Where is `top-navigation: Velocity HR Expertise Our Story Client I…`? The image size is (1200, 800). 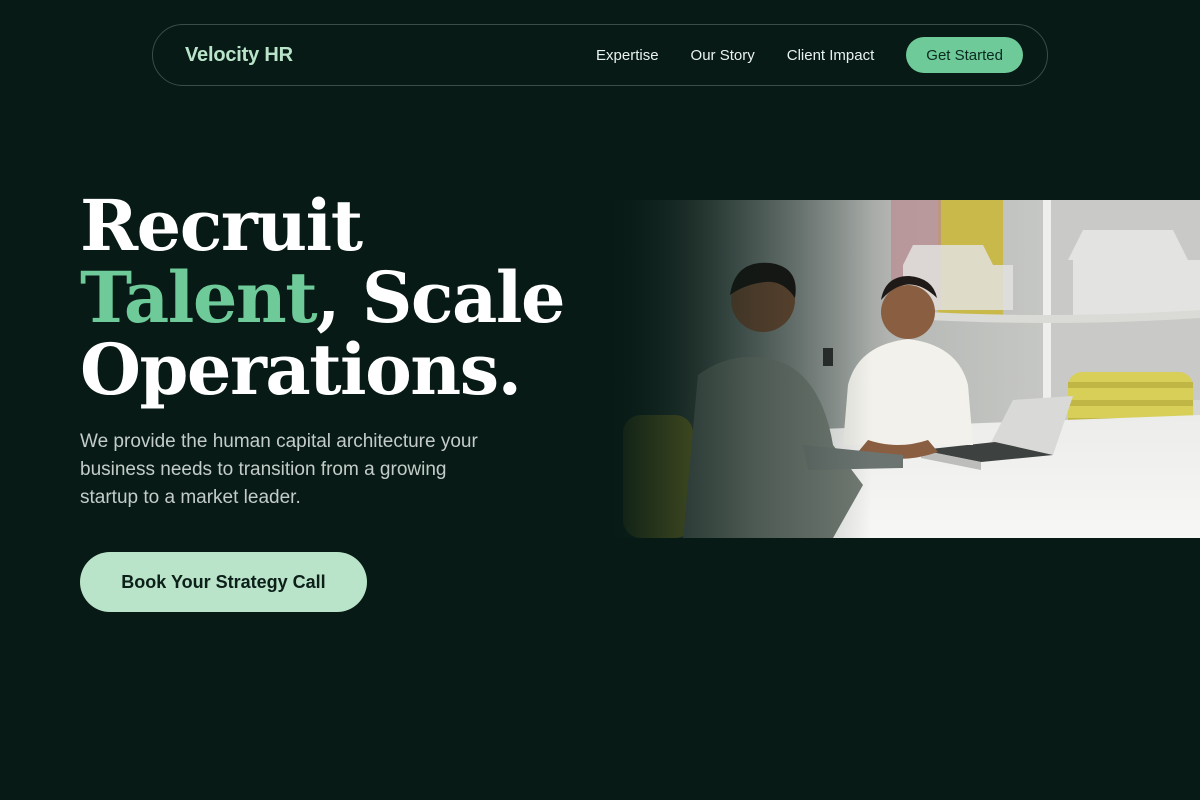
top-navigation: Velocity HR Expertise Our Story Client I… is located at coordinates (600, 55).